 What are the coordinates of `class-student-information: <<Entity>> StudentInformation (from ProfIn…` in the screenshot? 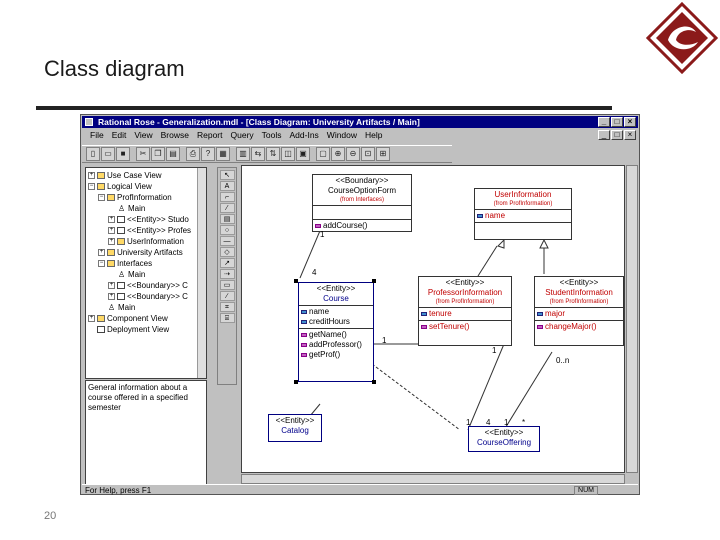 It's located at (579, 311).